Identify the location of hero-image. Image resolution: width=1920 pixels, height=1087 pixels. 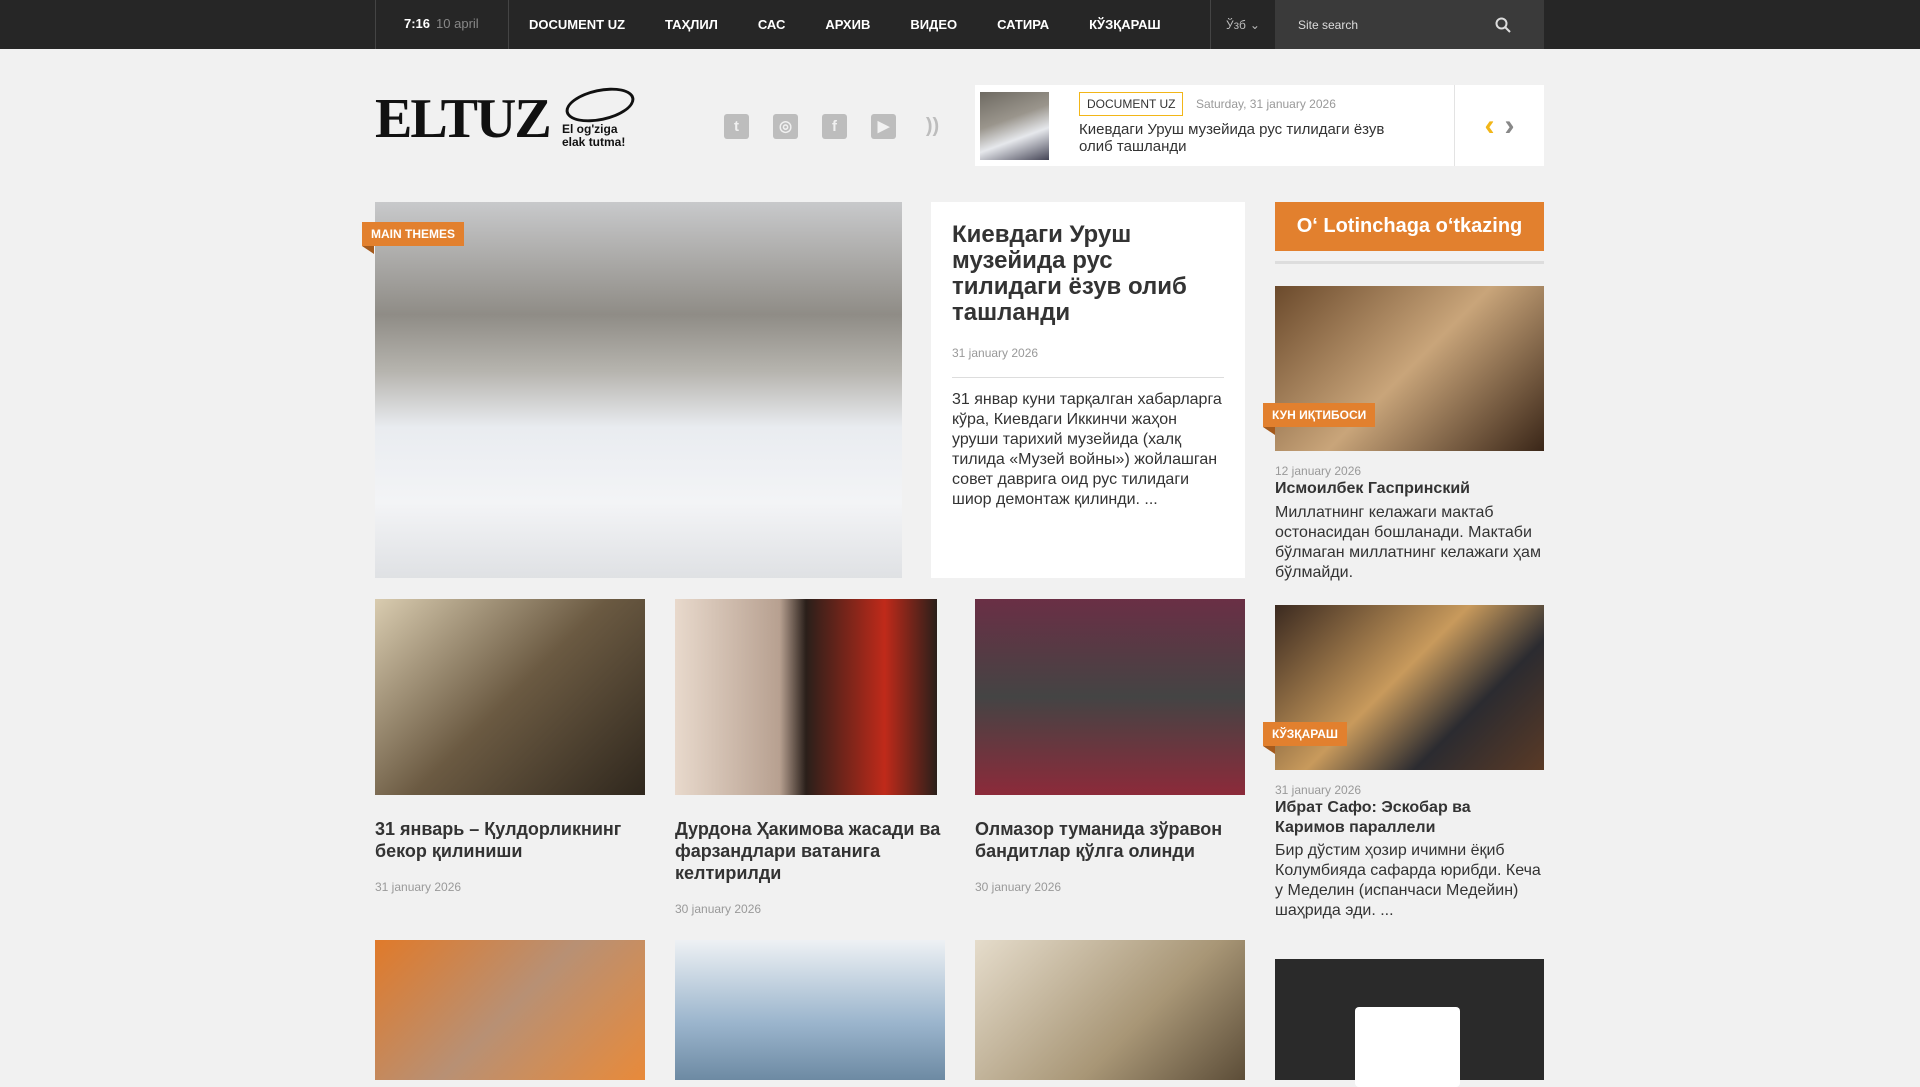
(638, 390).